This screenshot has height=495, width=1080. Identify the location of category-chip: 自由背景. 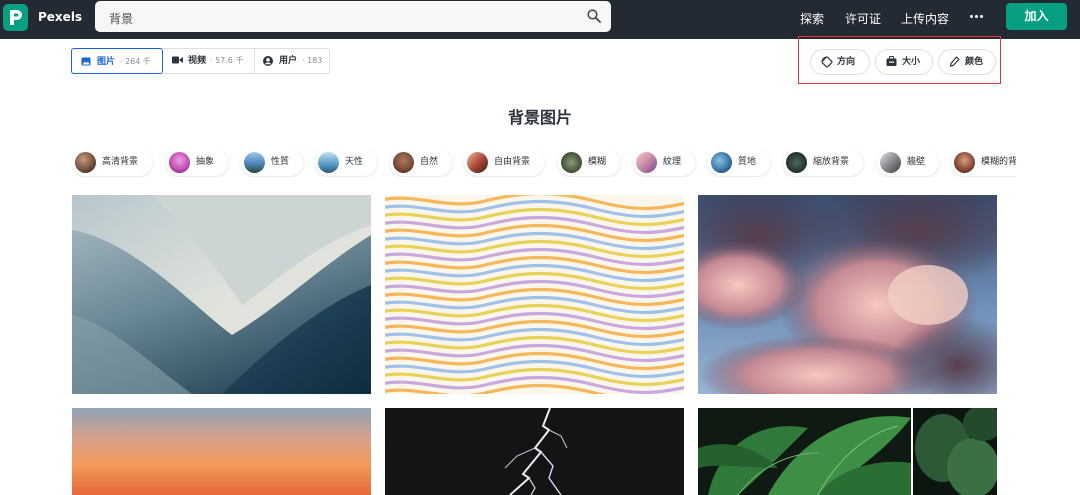
(504, 162).